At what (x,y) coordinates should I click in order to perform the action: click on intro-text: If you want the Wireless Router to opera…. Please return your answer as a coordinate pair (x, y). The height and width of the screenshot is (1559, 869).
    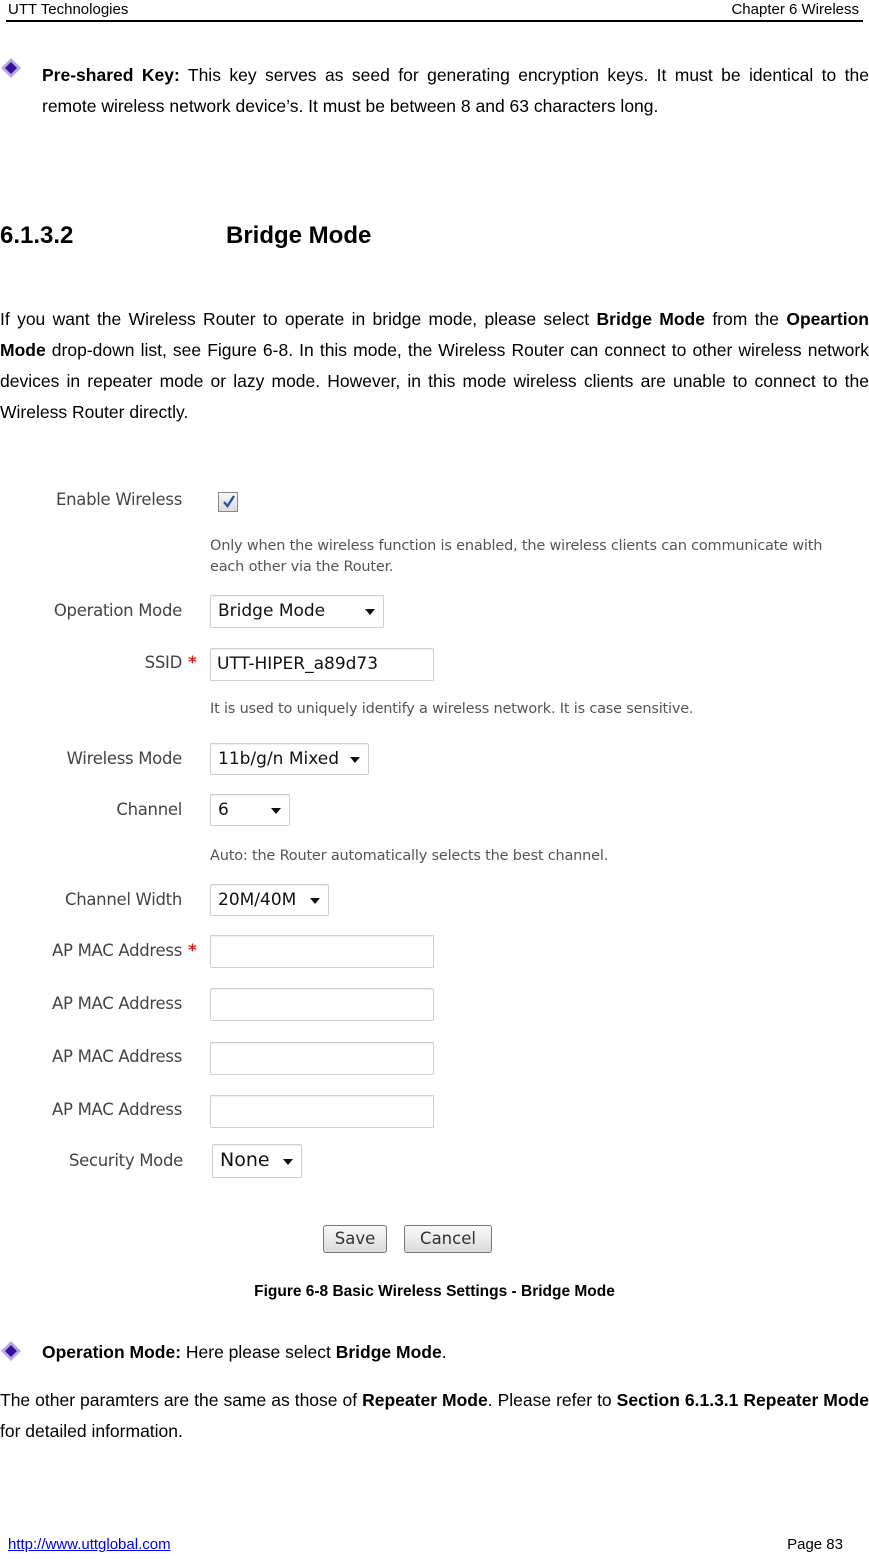
    Looking at the image, I should click on (298, 319).